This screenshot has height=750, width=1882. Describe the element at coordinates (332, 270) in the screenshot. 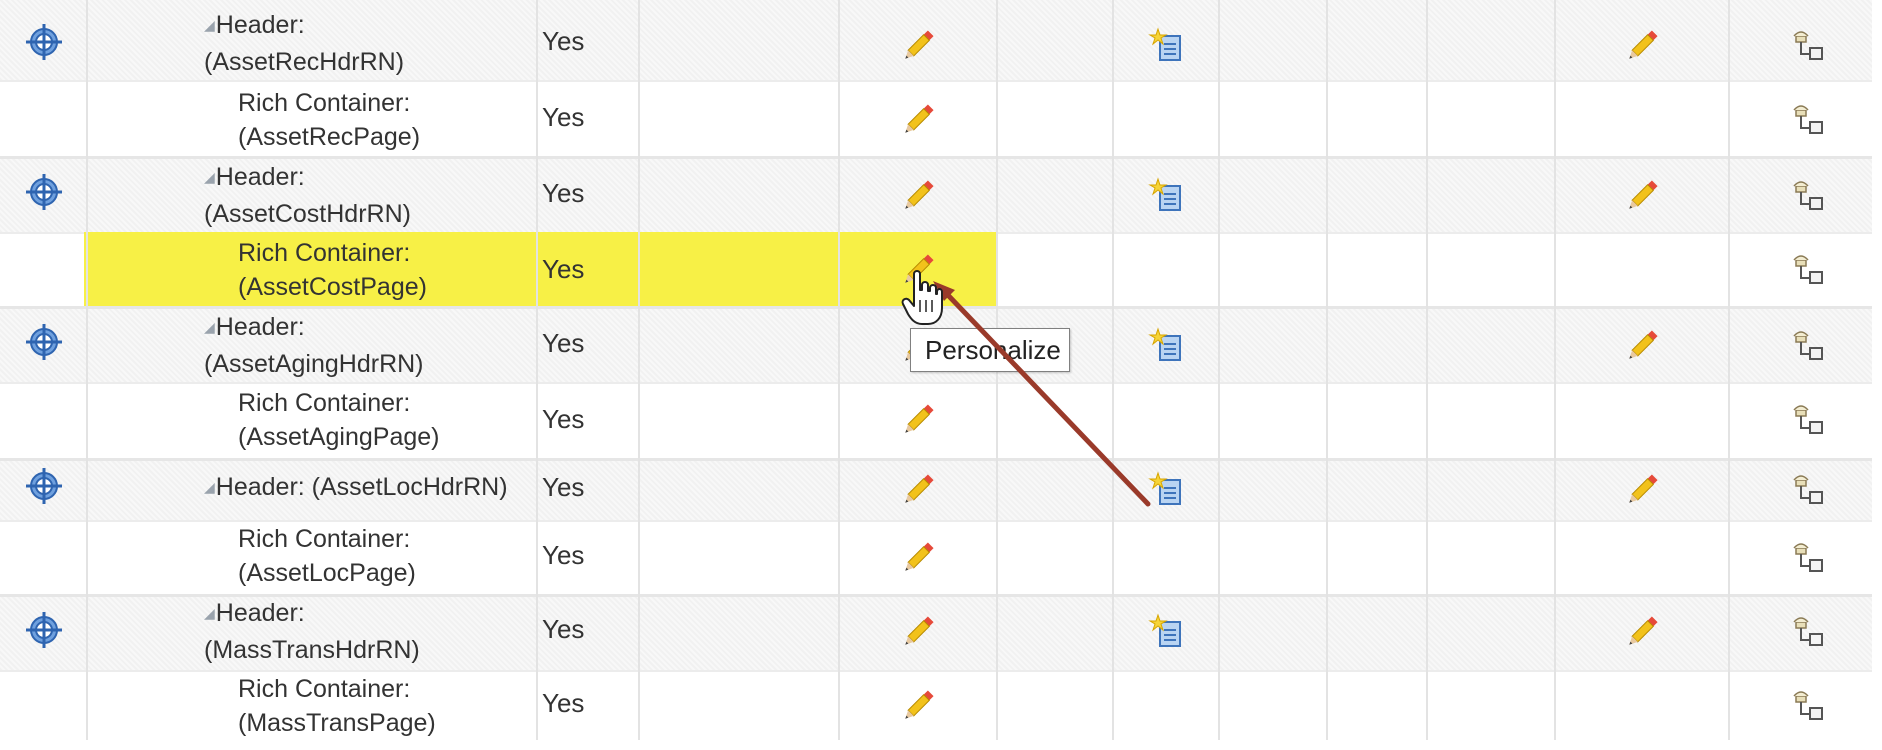

I see `row-name: Rich Container: (AssetCostPage)` at that location.